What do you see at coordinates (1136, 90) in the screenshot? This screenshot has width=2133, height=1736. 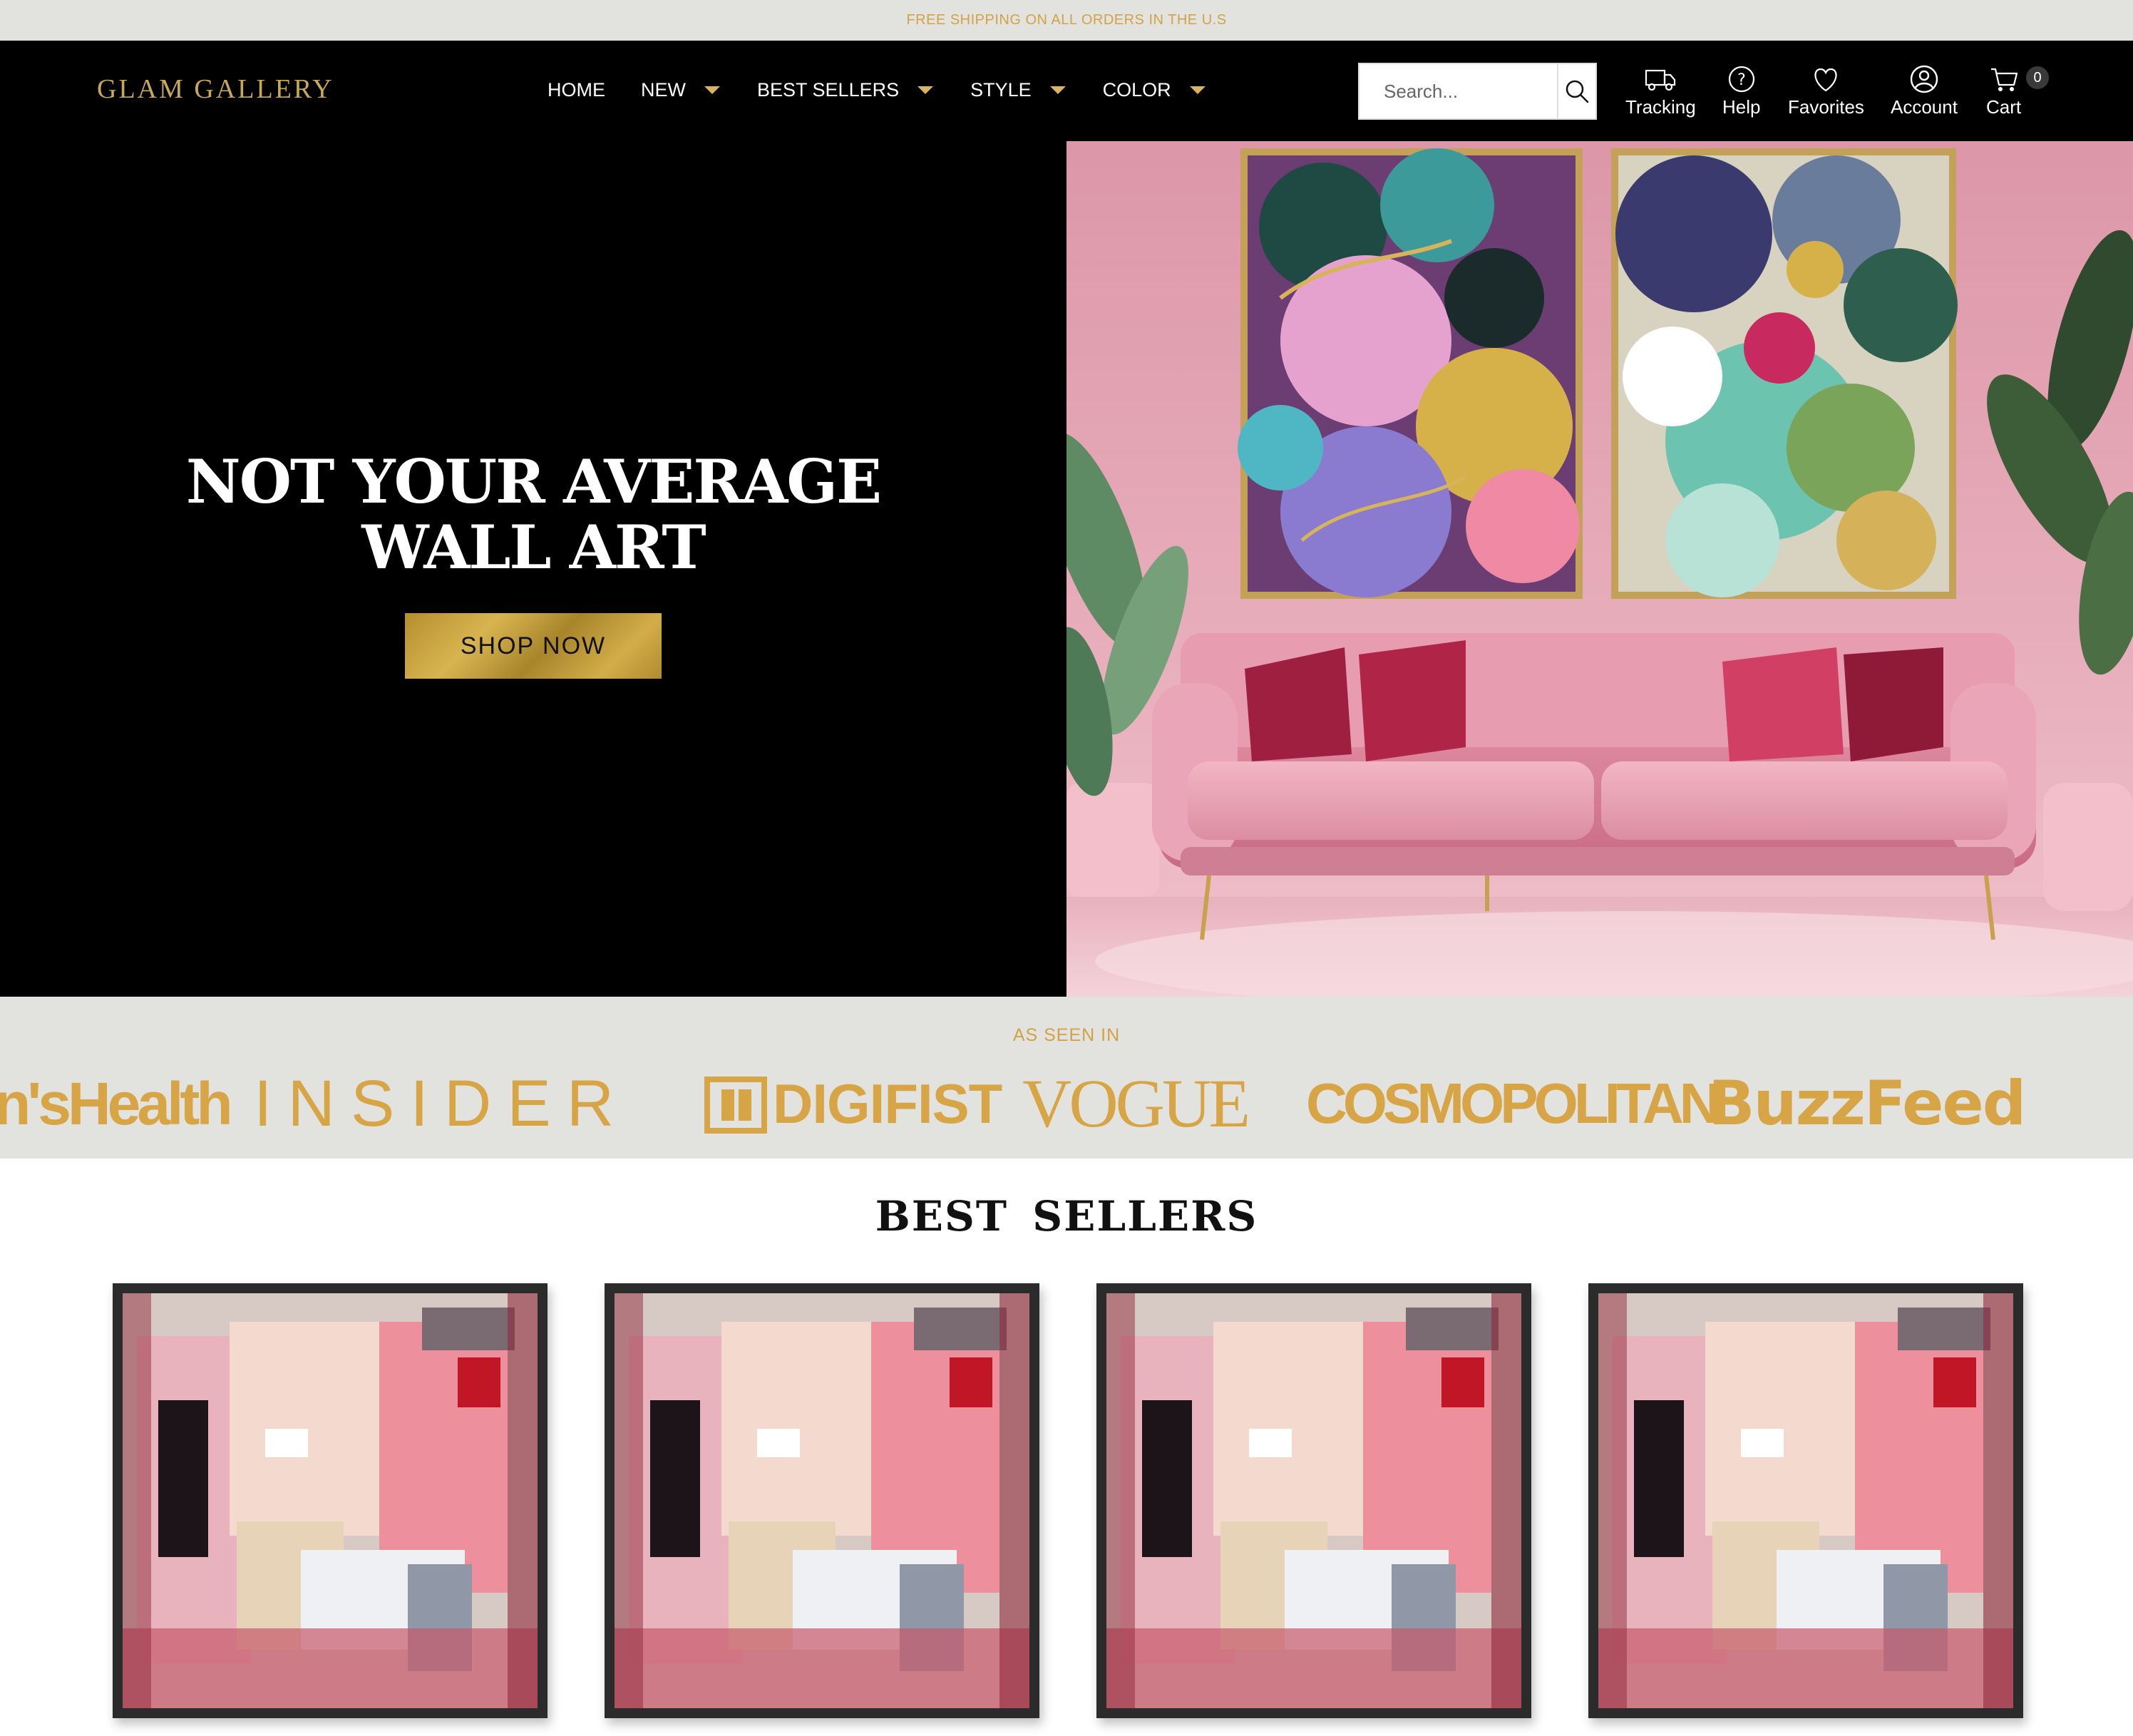 I see `nav-color-label: COLOR` at bounding box center [1136, 90].